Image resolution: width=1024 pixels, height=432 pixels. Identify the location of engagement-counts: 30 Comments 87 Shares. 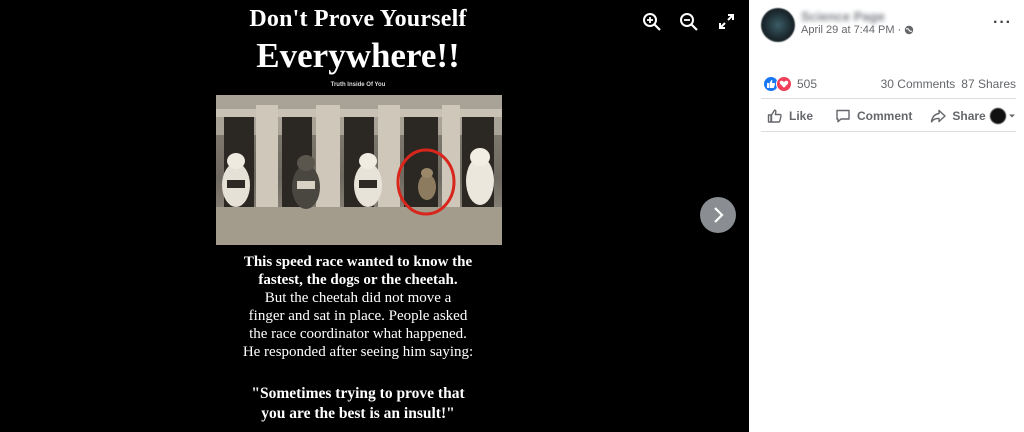
(948, 84).